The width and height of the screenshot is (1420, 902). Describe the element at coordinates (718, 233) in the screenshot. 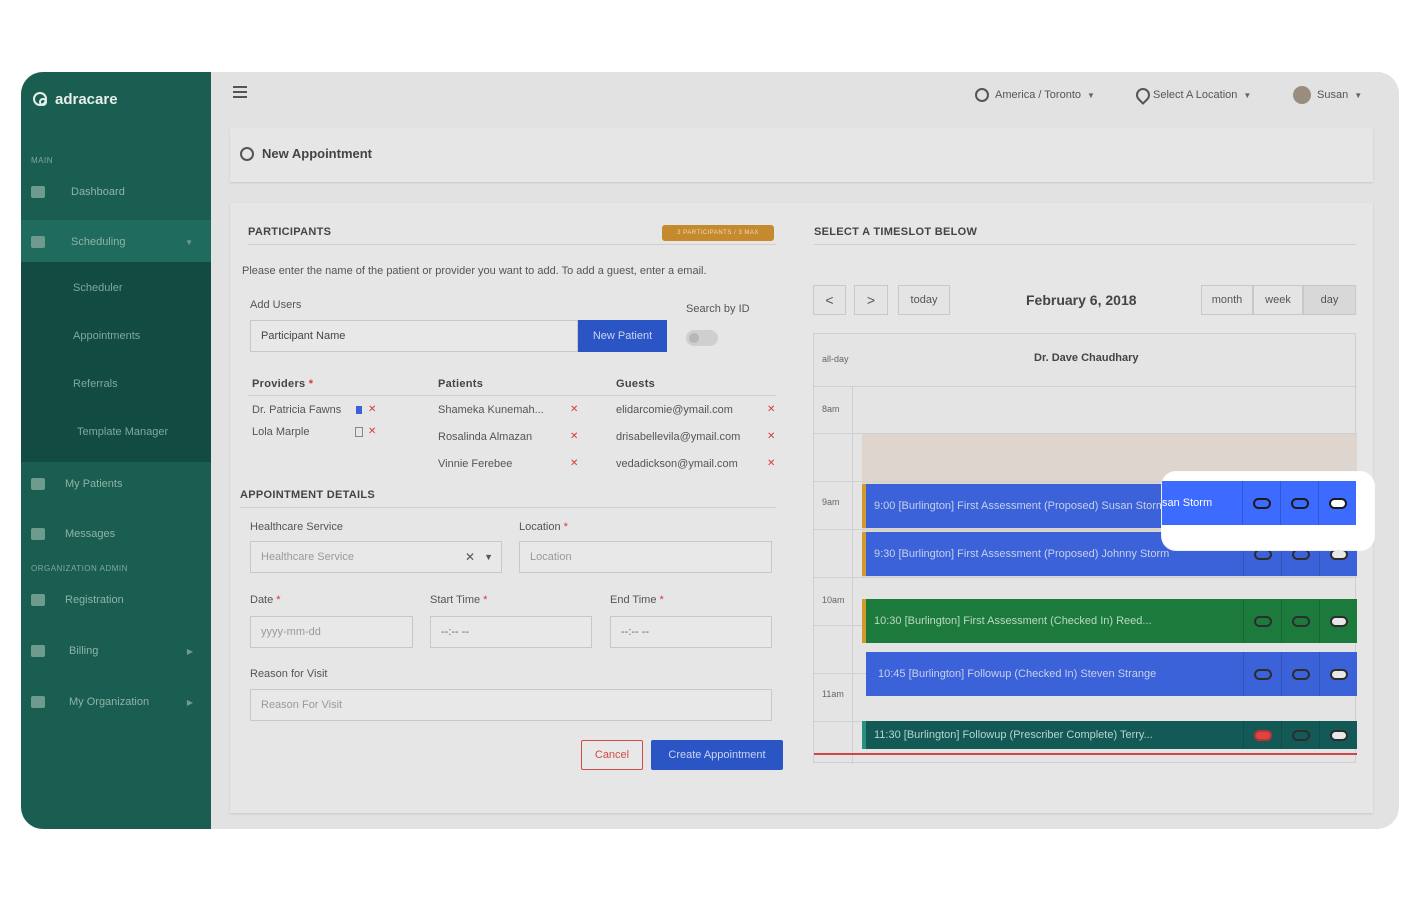

I see `participants-count-badge: 3 PARTICIPANTS / 3 MAX` at that location.